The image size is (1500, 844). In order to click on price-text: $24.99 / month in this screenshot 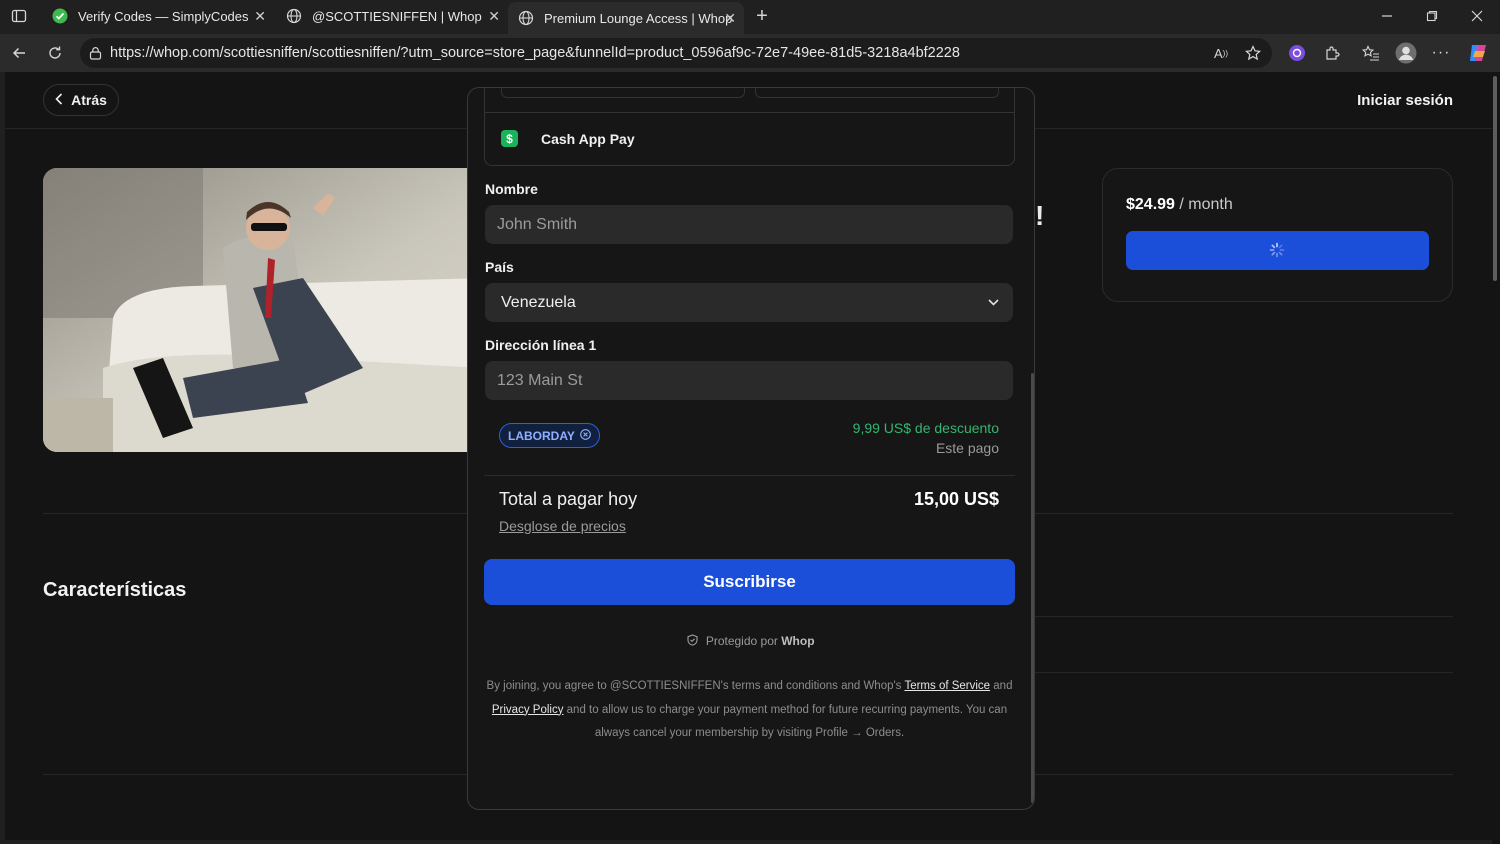, I will do `click(1179, 205)`.